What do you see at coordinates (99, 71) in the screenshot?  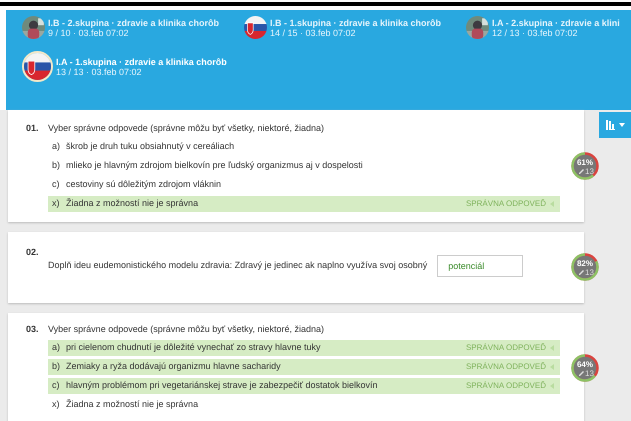 I see `group-meta: 13 / 13 · 03.feb 07:02` at bounding box center [99, 71].